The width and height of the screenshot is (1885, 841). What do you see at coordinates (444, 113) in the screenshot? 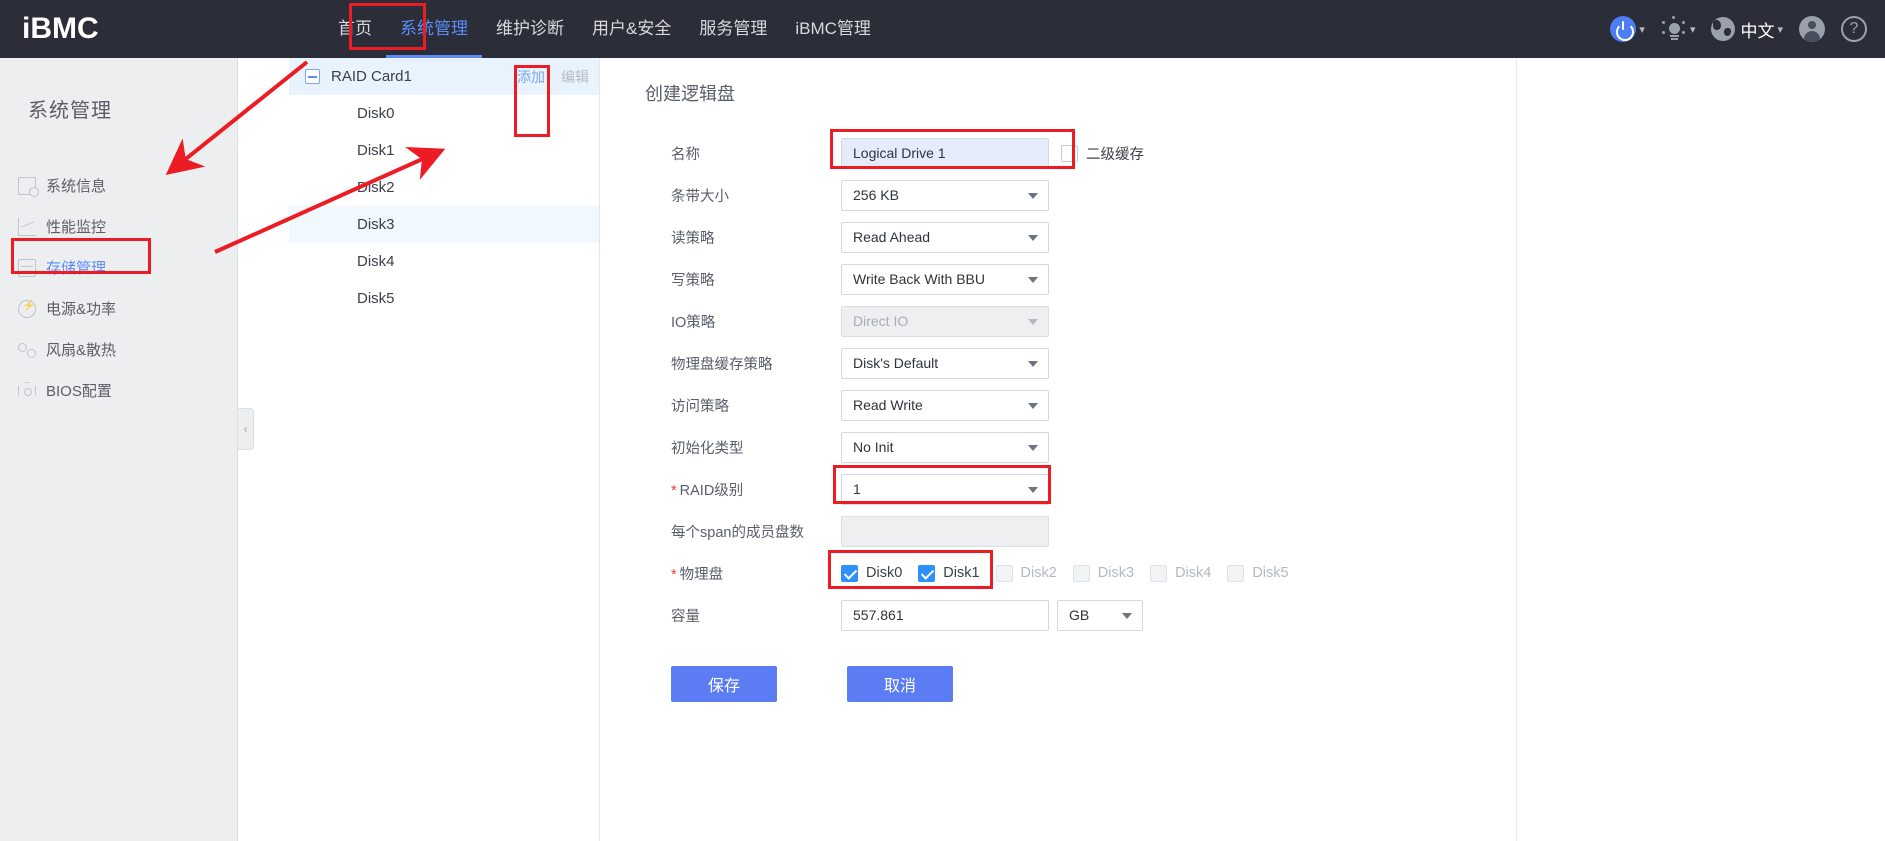
I see `tree-node-disk0: Disk0` at bounding box center [444, 113].